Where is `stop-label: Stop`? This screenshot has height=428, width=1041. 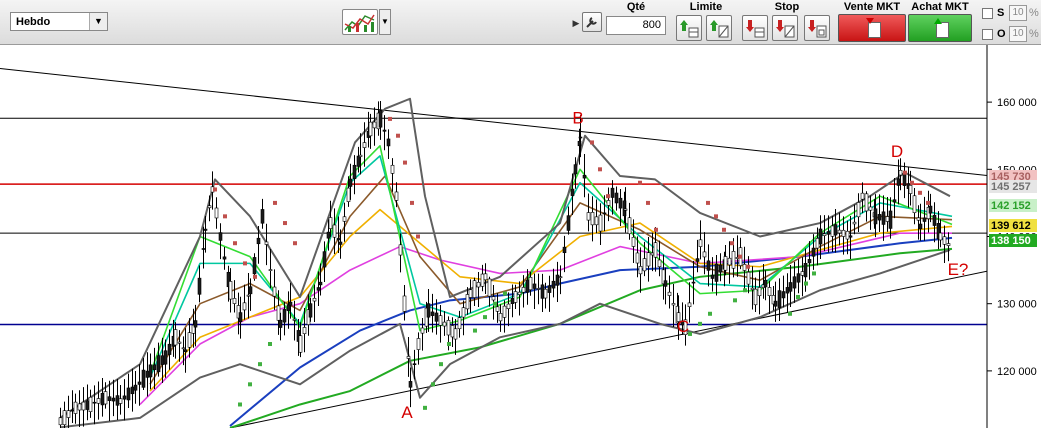 stop-label: Stop is located at coordinates (787, 7).